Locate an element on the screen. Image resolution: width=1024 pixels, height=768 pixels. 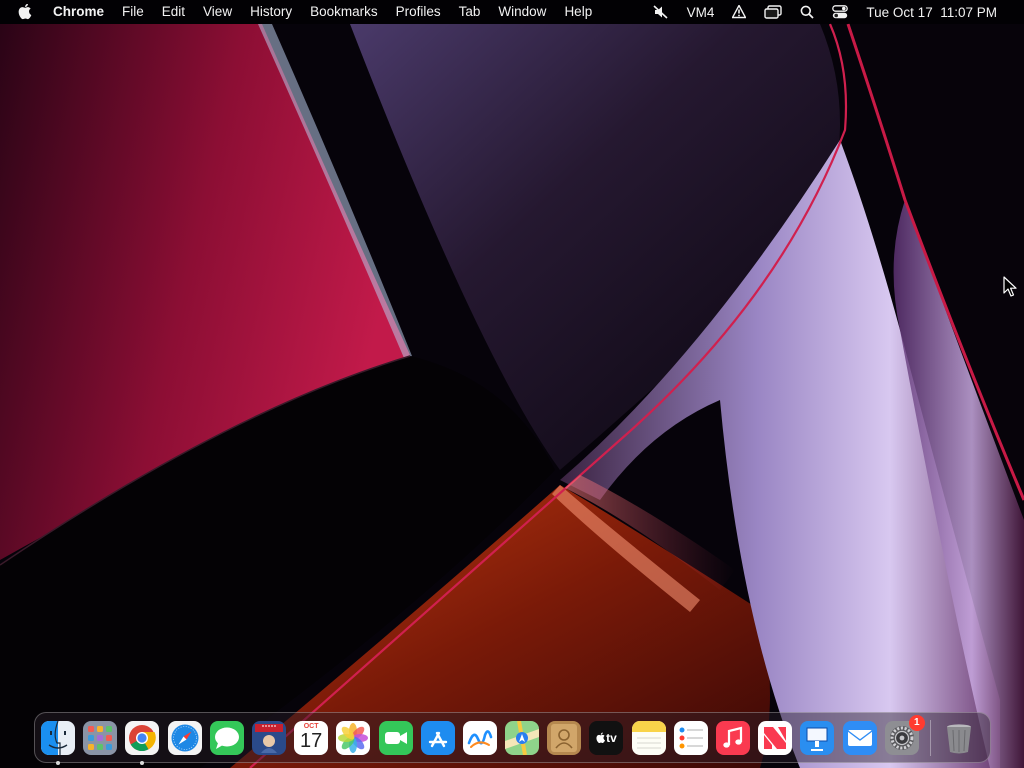
menu-bookmarks: Bookmarks is located at coordinates (344, 12).